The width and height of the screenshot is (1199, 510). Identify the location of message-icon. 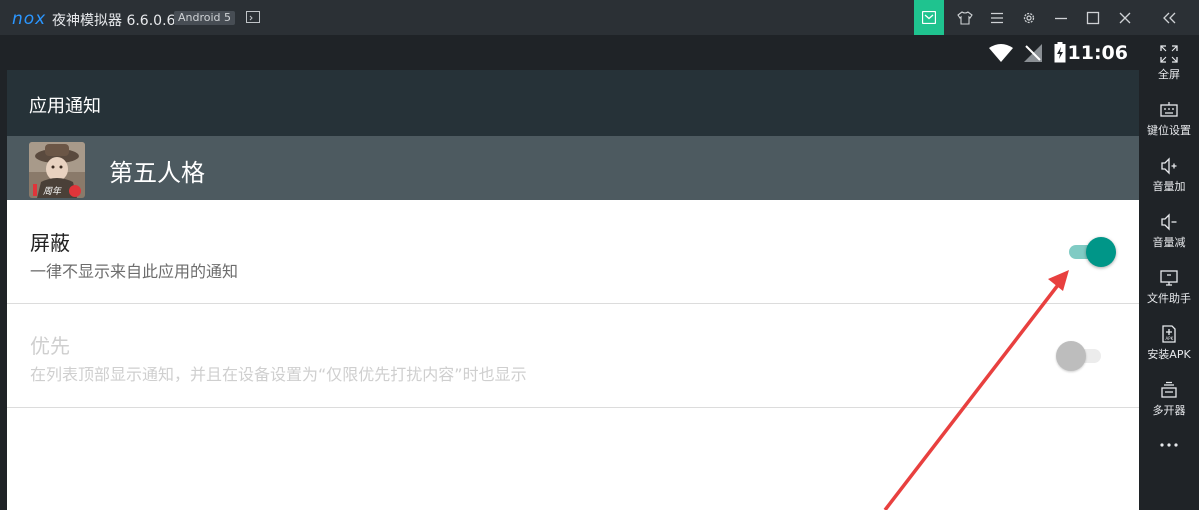
(929, 17).